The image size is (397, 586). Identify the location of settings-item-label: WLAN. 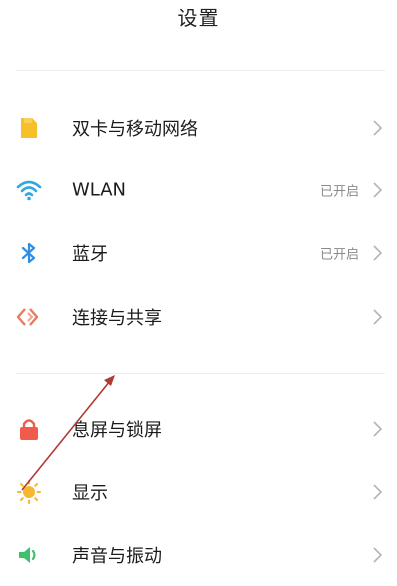
(99, 190).